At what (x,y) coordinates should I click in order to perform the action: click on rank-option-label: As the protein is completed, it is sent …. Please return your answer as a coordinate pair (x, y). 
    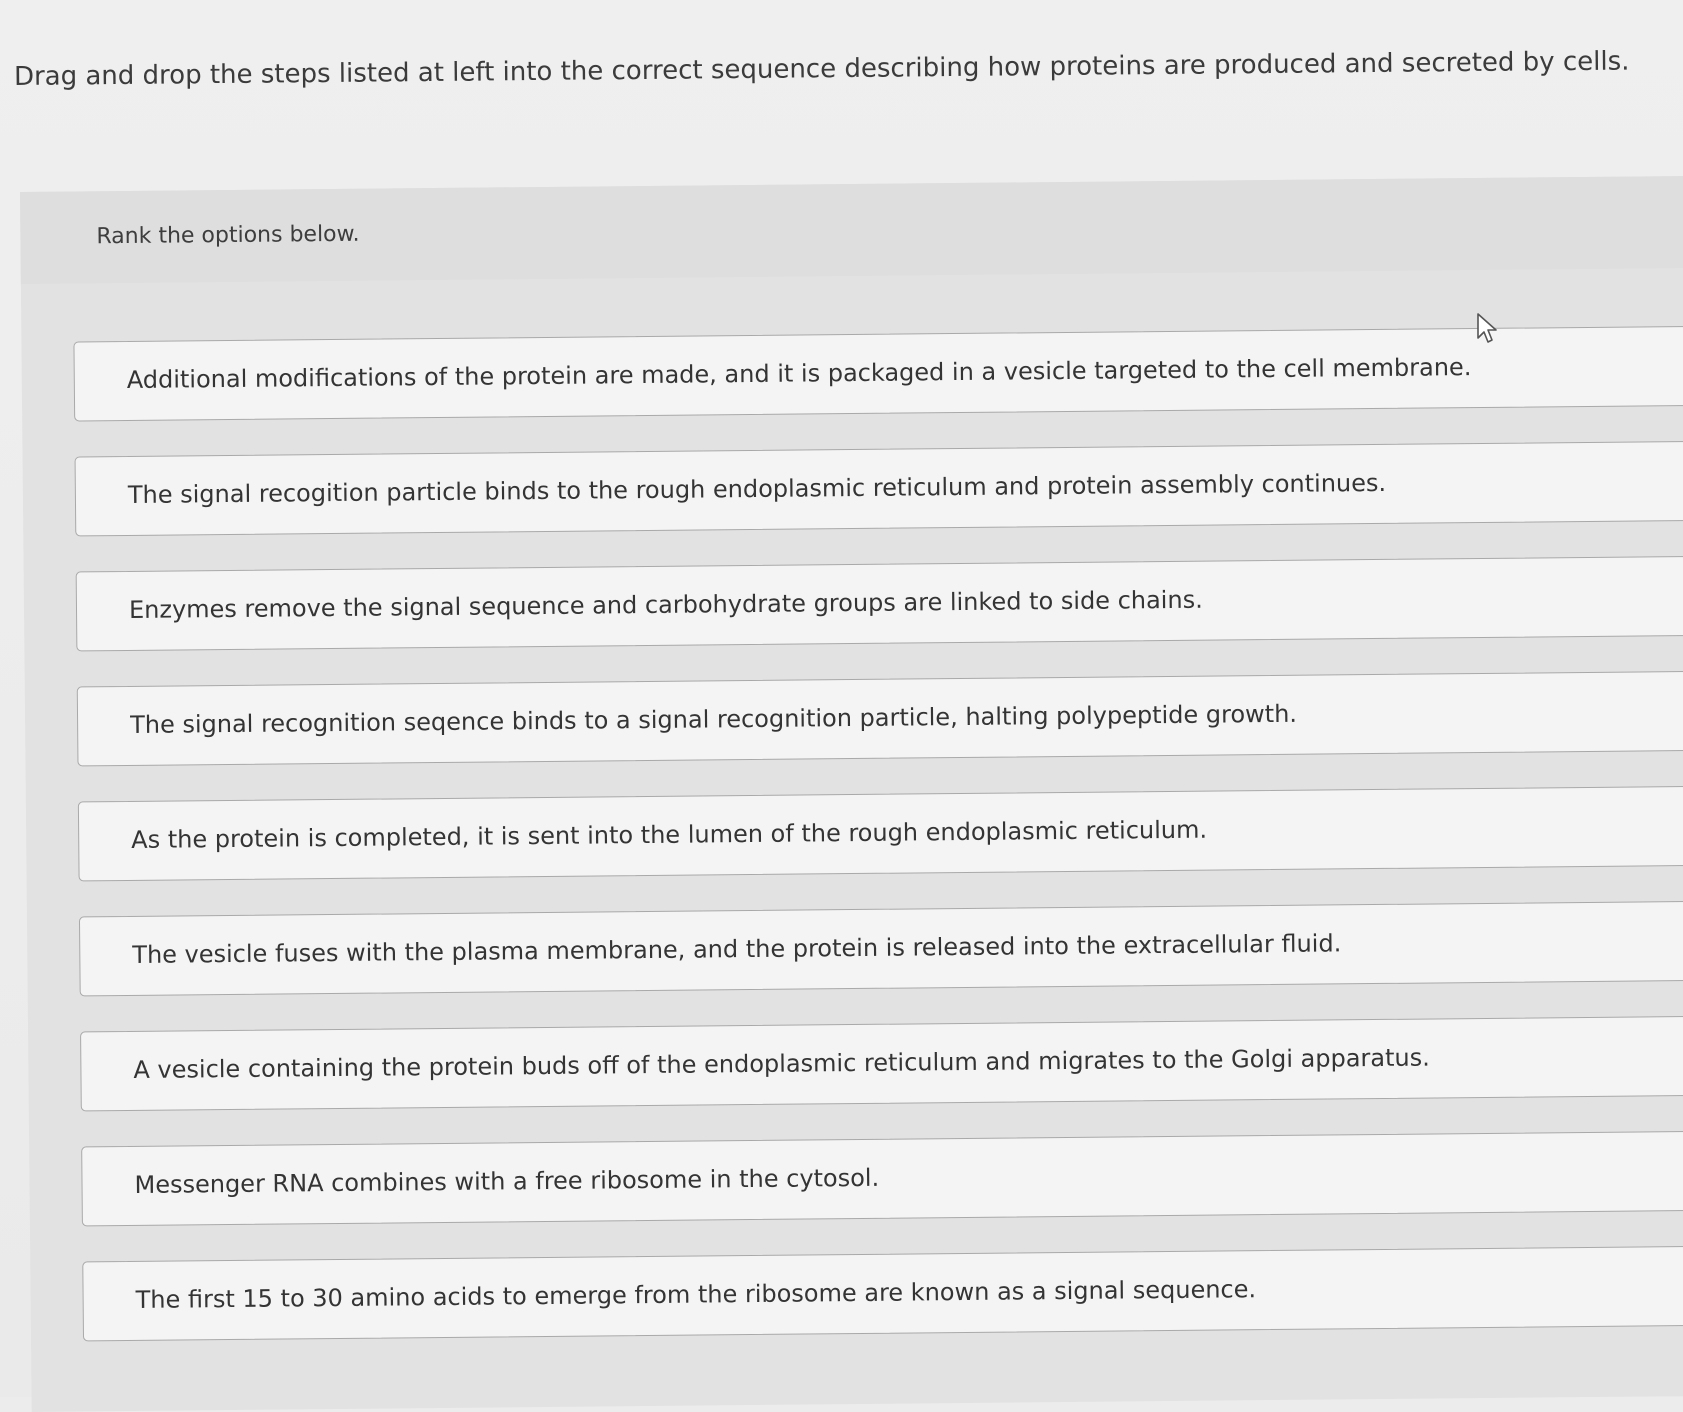
    Looking at the image, I should click on (669, 834).